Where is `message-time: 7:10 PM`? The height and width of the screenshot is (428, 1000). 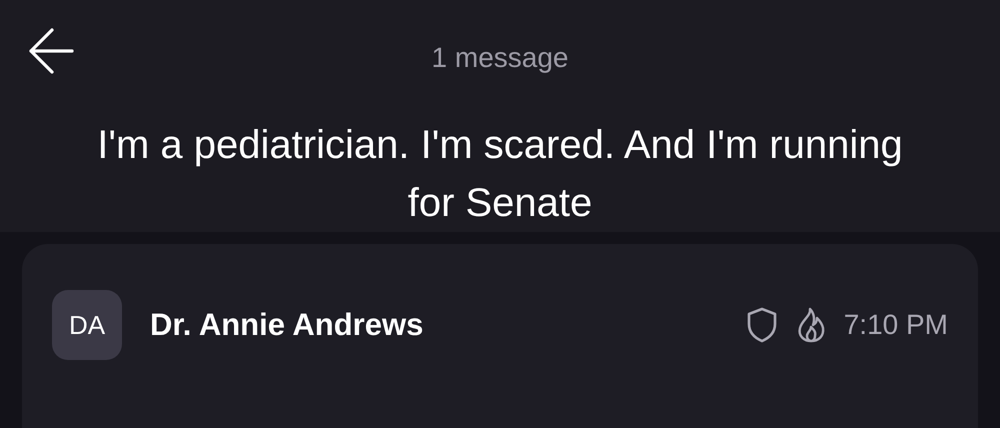 message-time: 7:10 PM is located at coordinates (896, 325).